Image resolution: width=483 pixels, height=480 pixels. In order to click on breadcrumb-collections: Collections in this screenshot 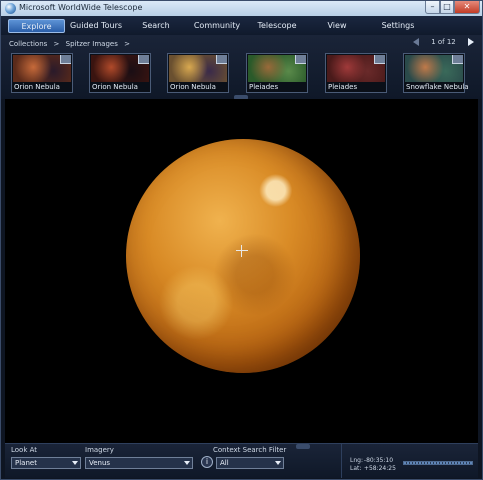, I will do `click(28, 44)`.